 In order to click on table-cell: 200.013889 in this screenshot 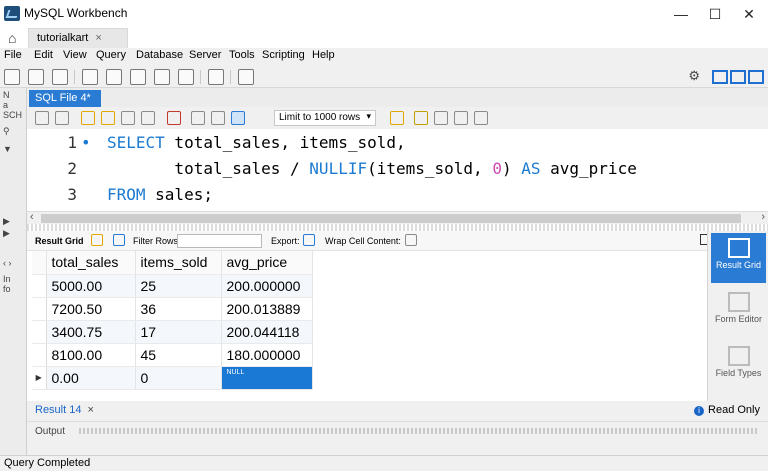, I will do `click(267, 309)`.